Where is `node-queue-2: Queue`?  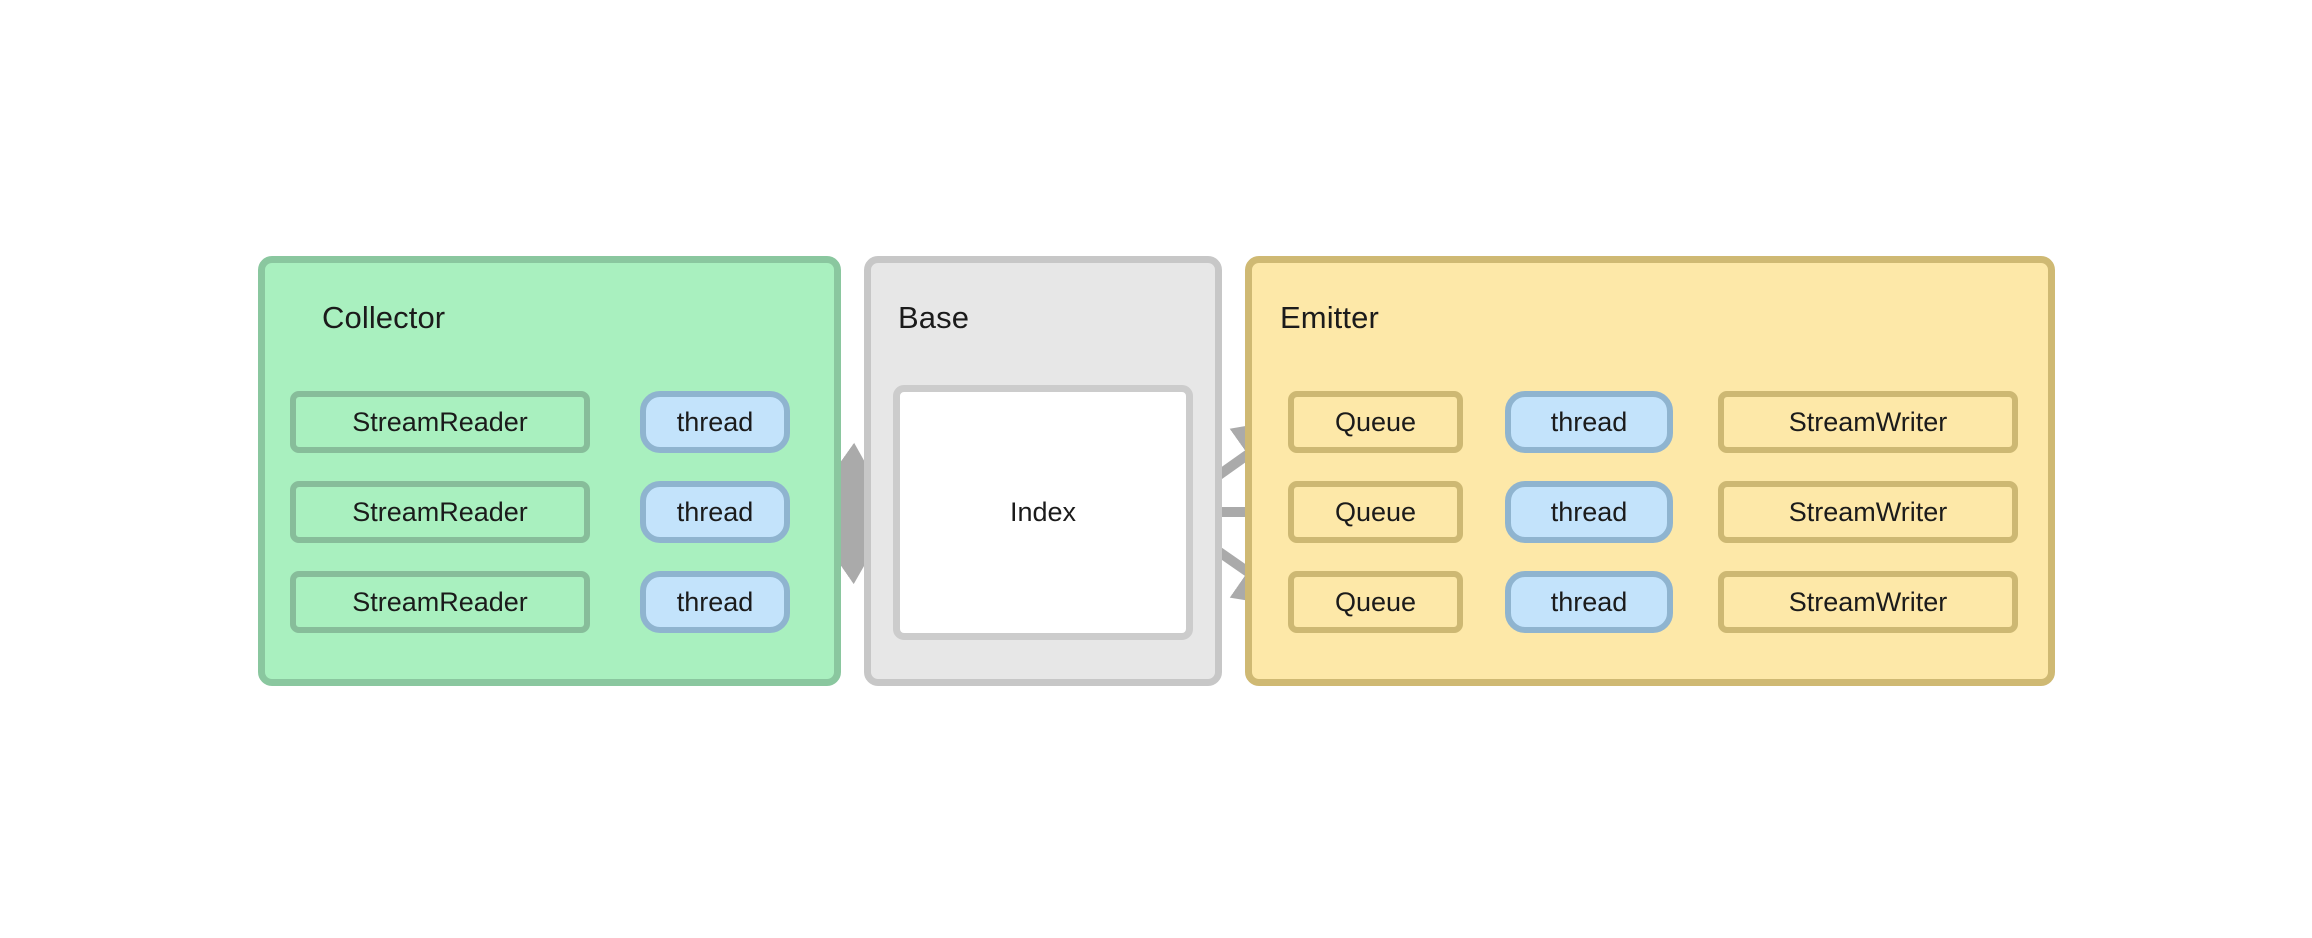
node-queue-2: Queue is located at coordinates (1375, 512).